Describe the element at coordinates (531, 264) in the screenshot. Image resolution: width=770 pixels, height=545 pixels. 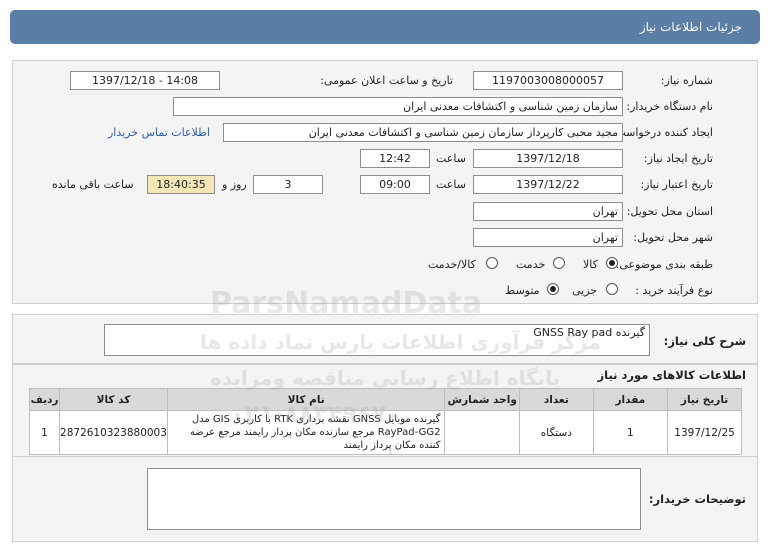
I see `category-service-label: خدمت` at that location.